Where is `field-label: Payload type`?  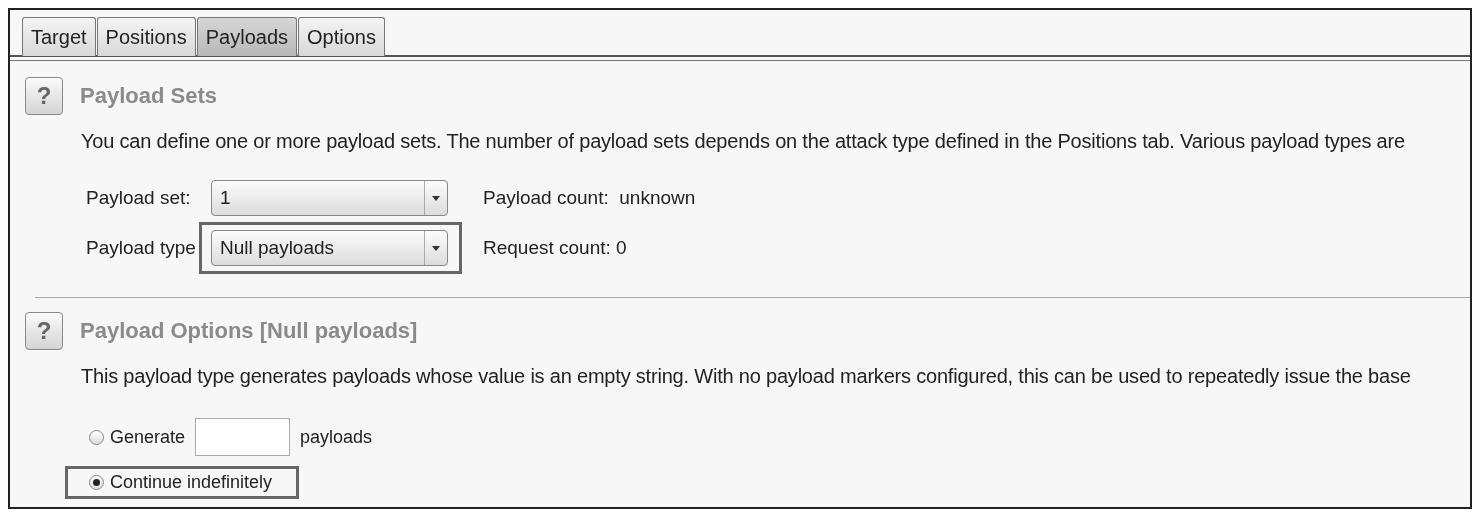
field-label: Payload type is located at coordinates (141, 248).